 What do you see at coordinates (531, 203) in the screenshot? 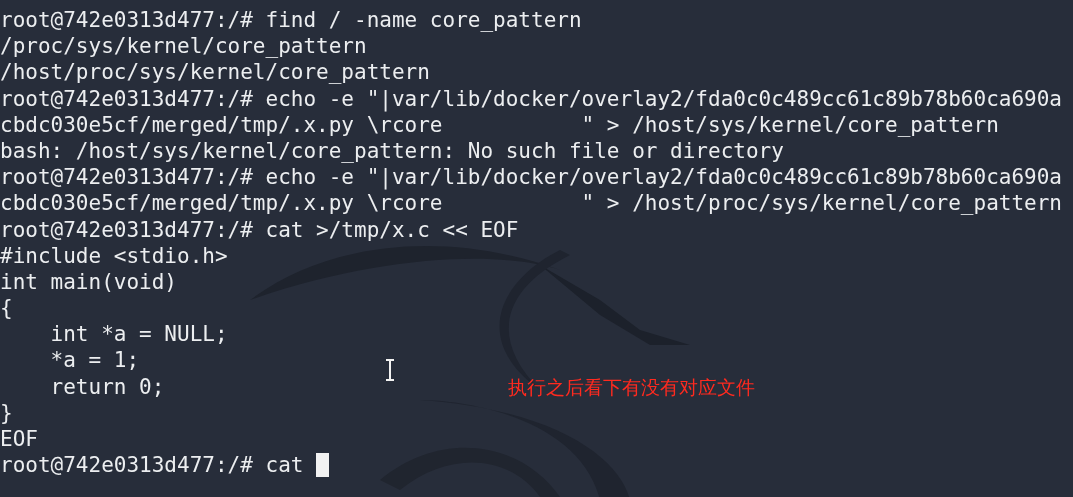
I see `terminal-line: cbdc030e5cf/merged/tmp/.x.py \rcore " > /host/proc/sys/kernel/core_pattern` at bounding box center [531, 203].